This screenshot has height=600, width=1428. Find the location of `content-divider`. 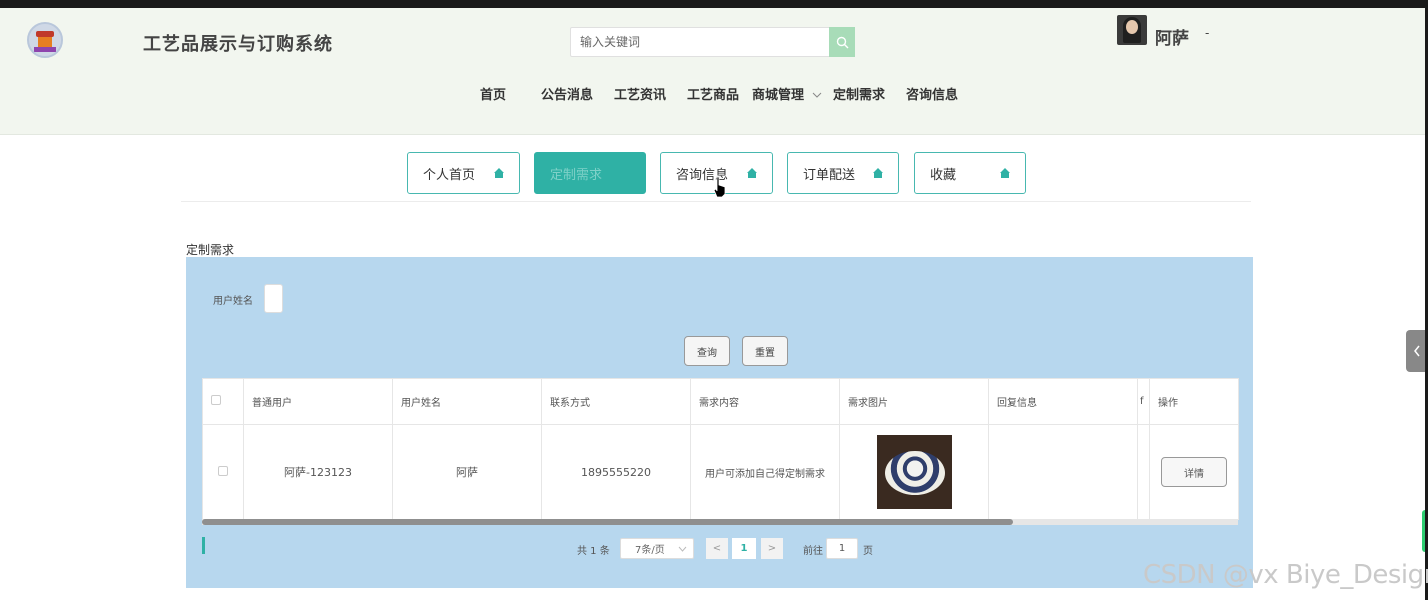

content-divider is located at coordinates (716, 201).